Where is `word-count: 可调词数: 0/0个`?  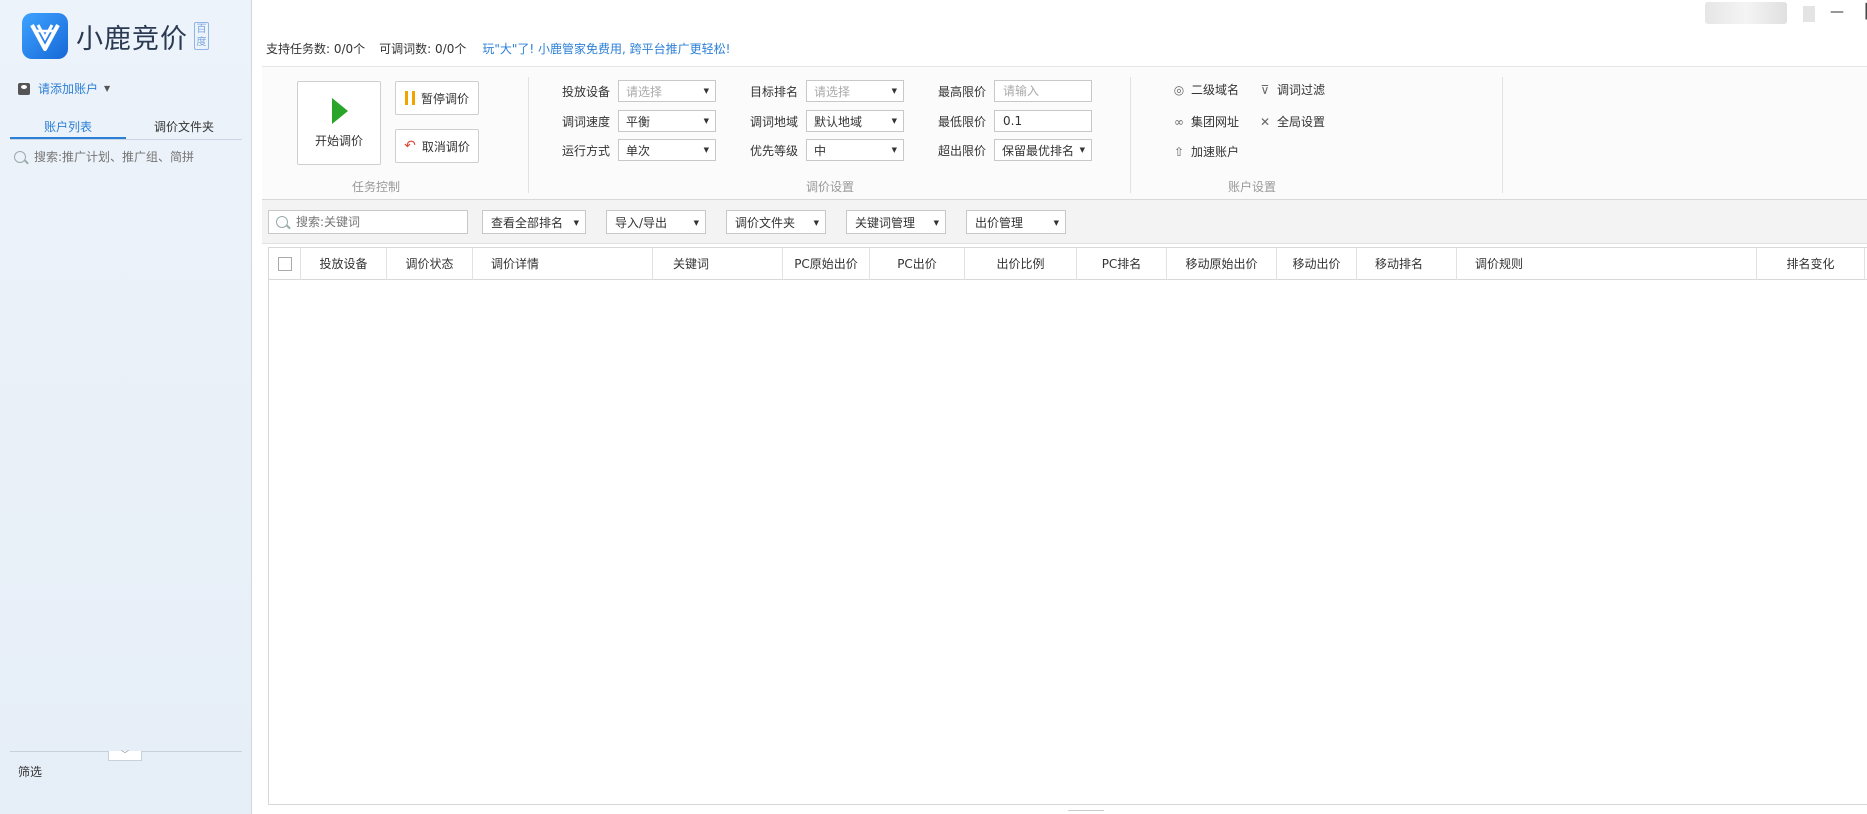 word-count: 可调词数: 0/0个 is located at coordinates (423, 49).